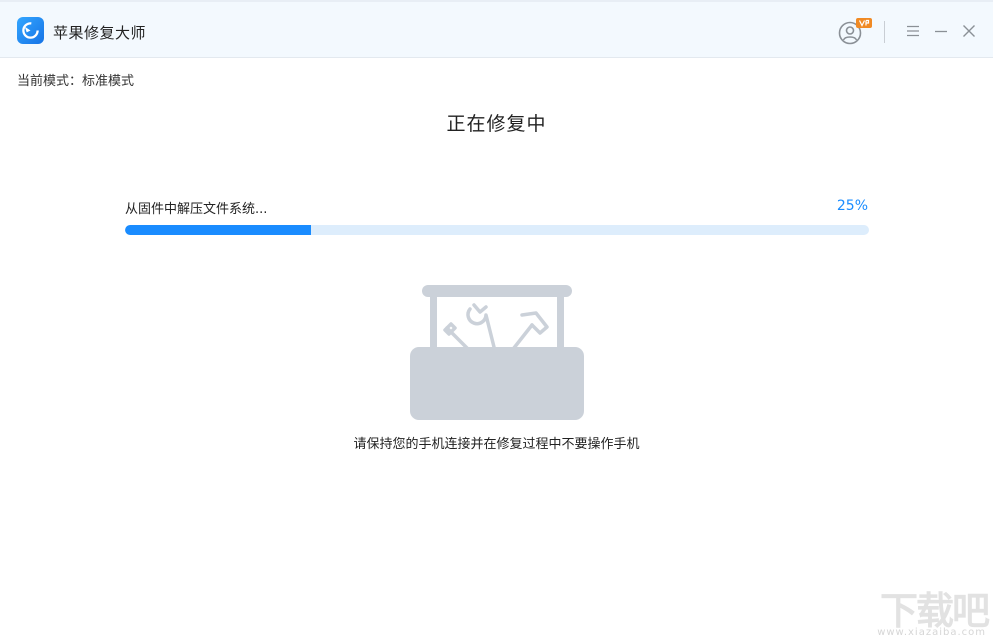 The width and height of the screenshot is (993, 641). I want to click on user-account-button, so click(856, 32).